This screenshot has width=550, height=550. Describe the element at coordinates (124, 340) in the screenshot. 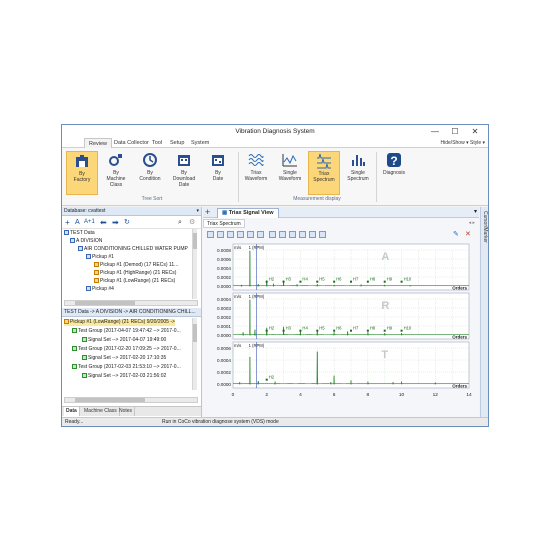

I see `signal-set-node: Signal Set --> 2017-04-07 19:49:00` at that location.